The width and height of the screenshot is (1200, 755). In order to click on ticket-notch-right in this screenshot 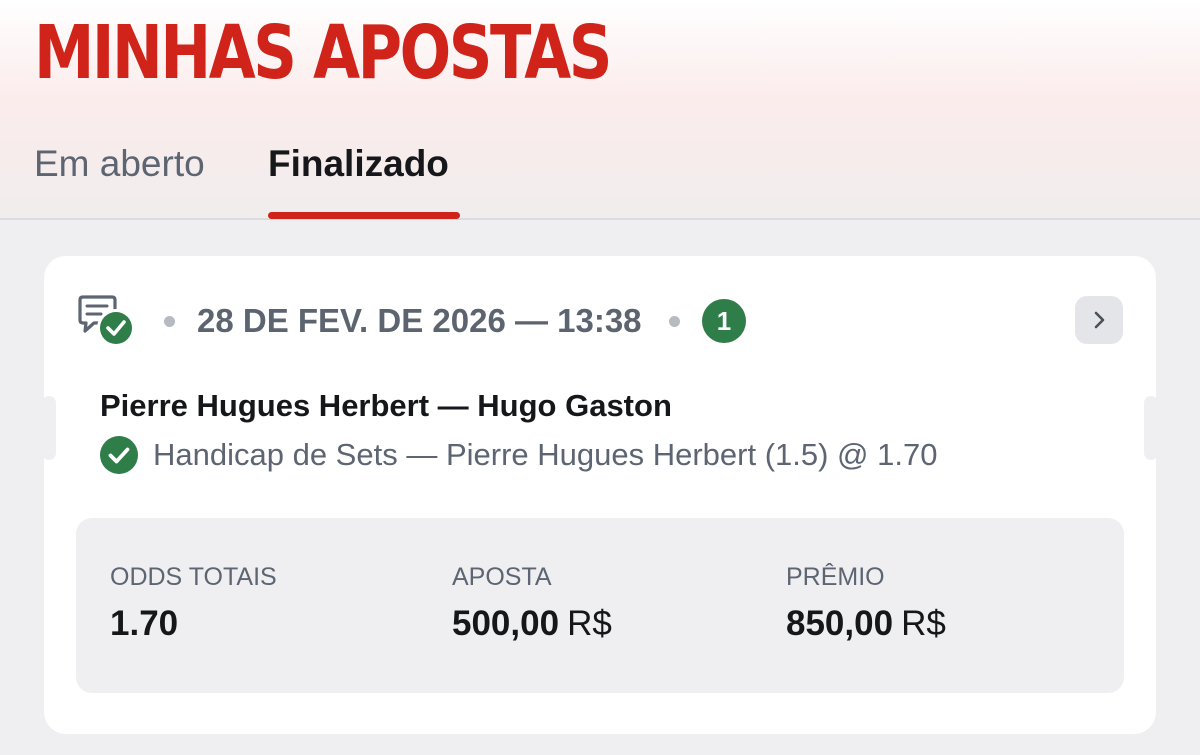, I will do `click(1151, 428)`.